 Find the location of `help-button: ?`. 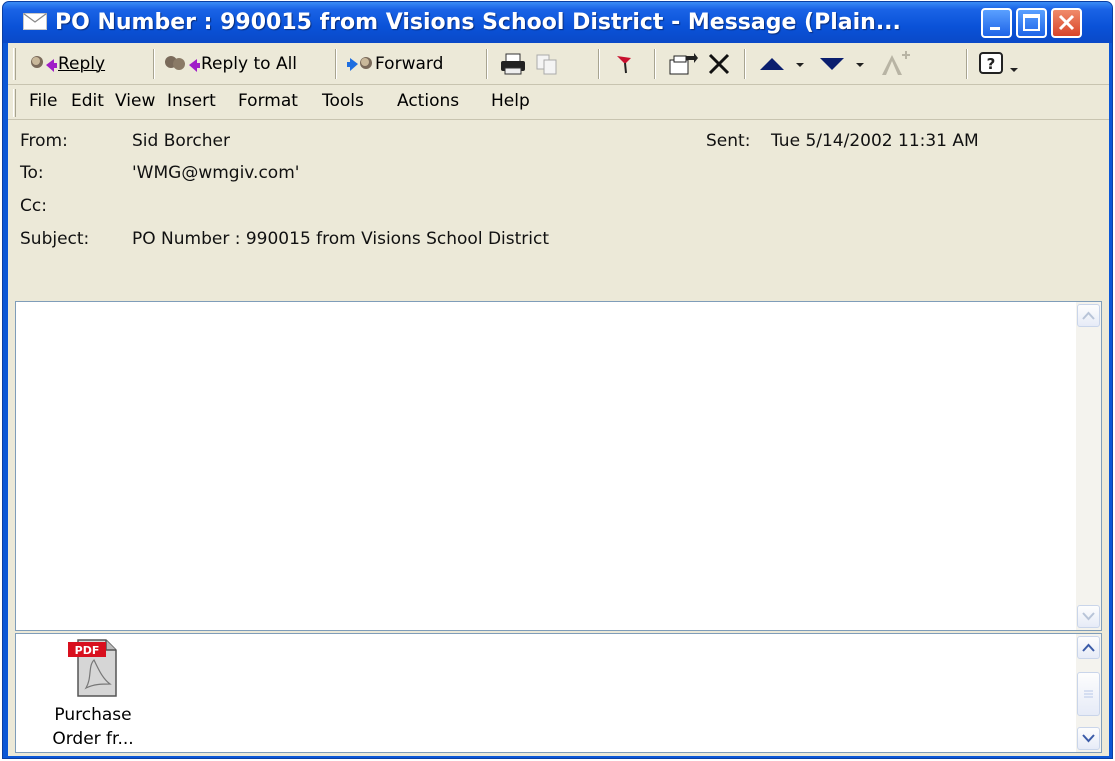

help-button: ? is located at coordinates (999, 64).